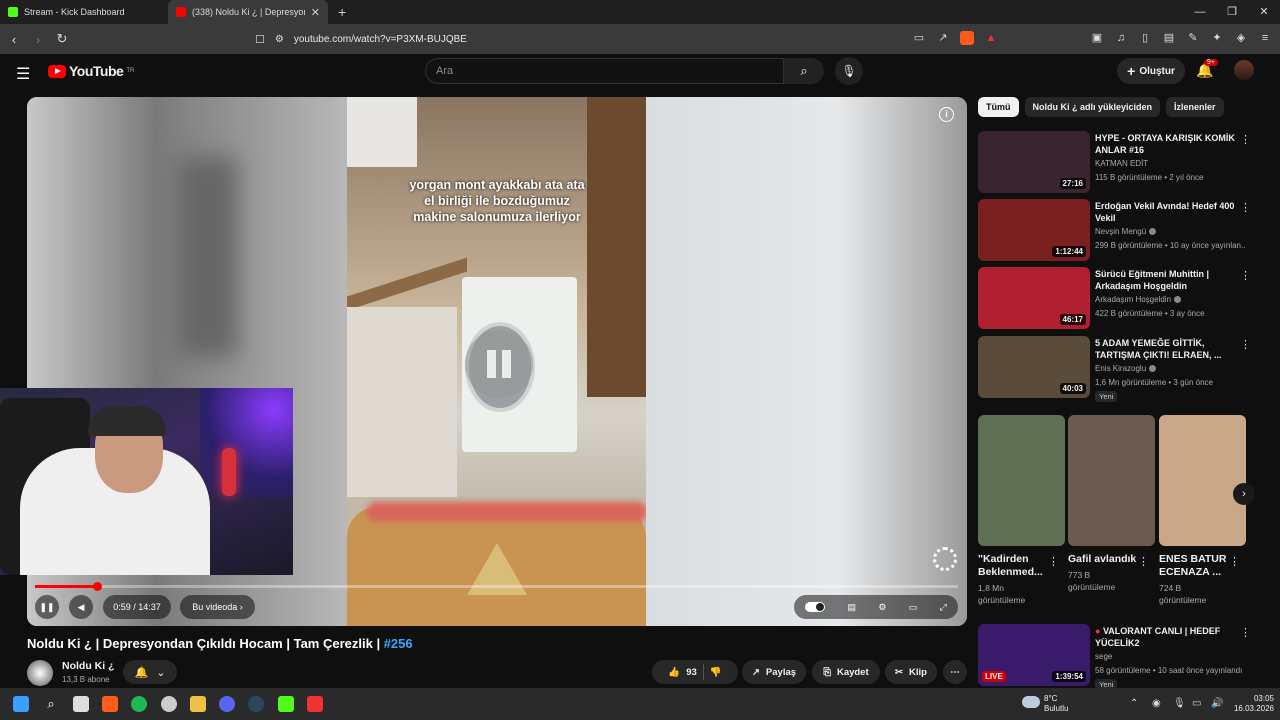 This screenshot has width=1280, height=720. I want to click on sidebar-icon: ▯, so click(1145, 38).